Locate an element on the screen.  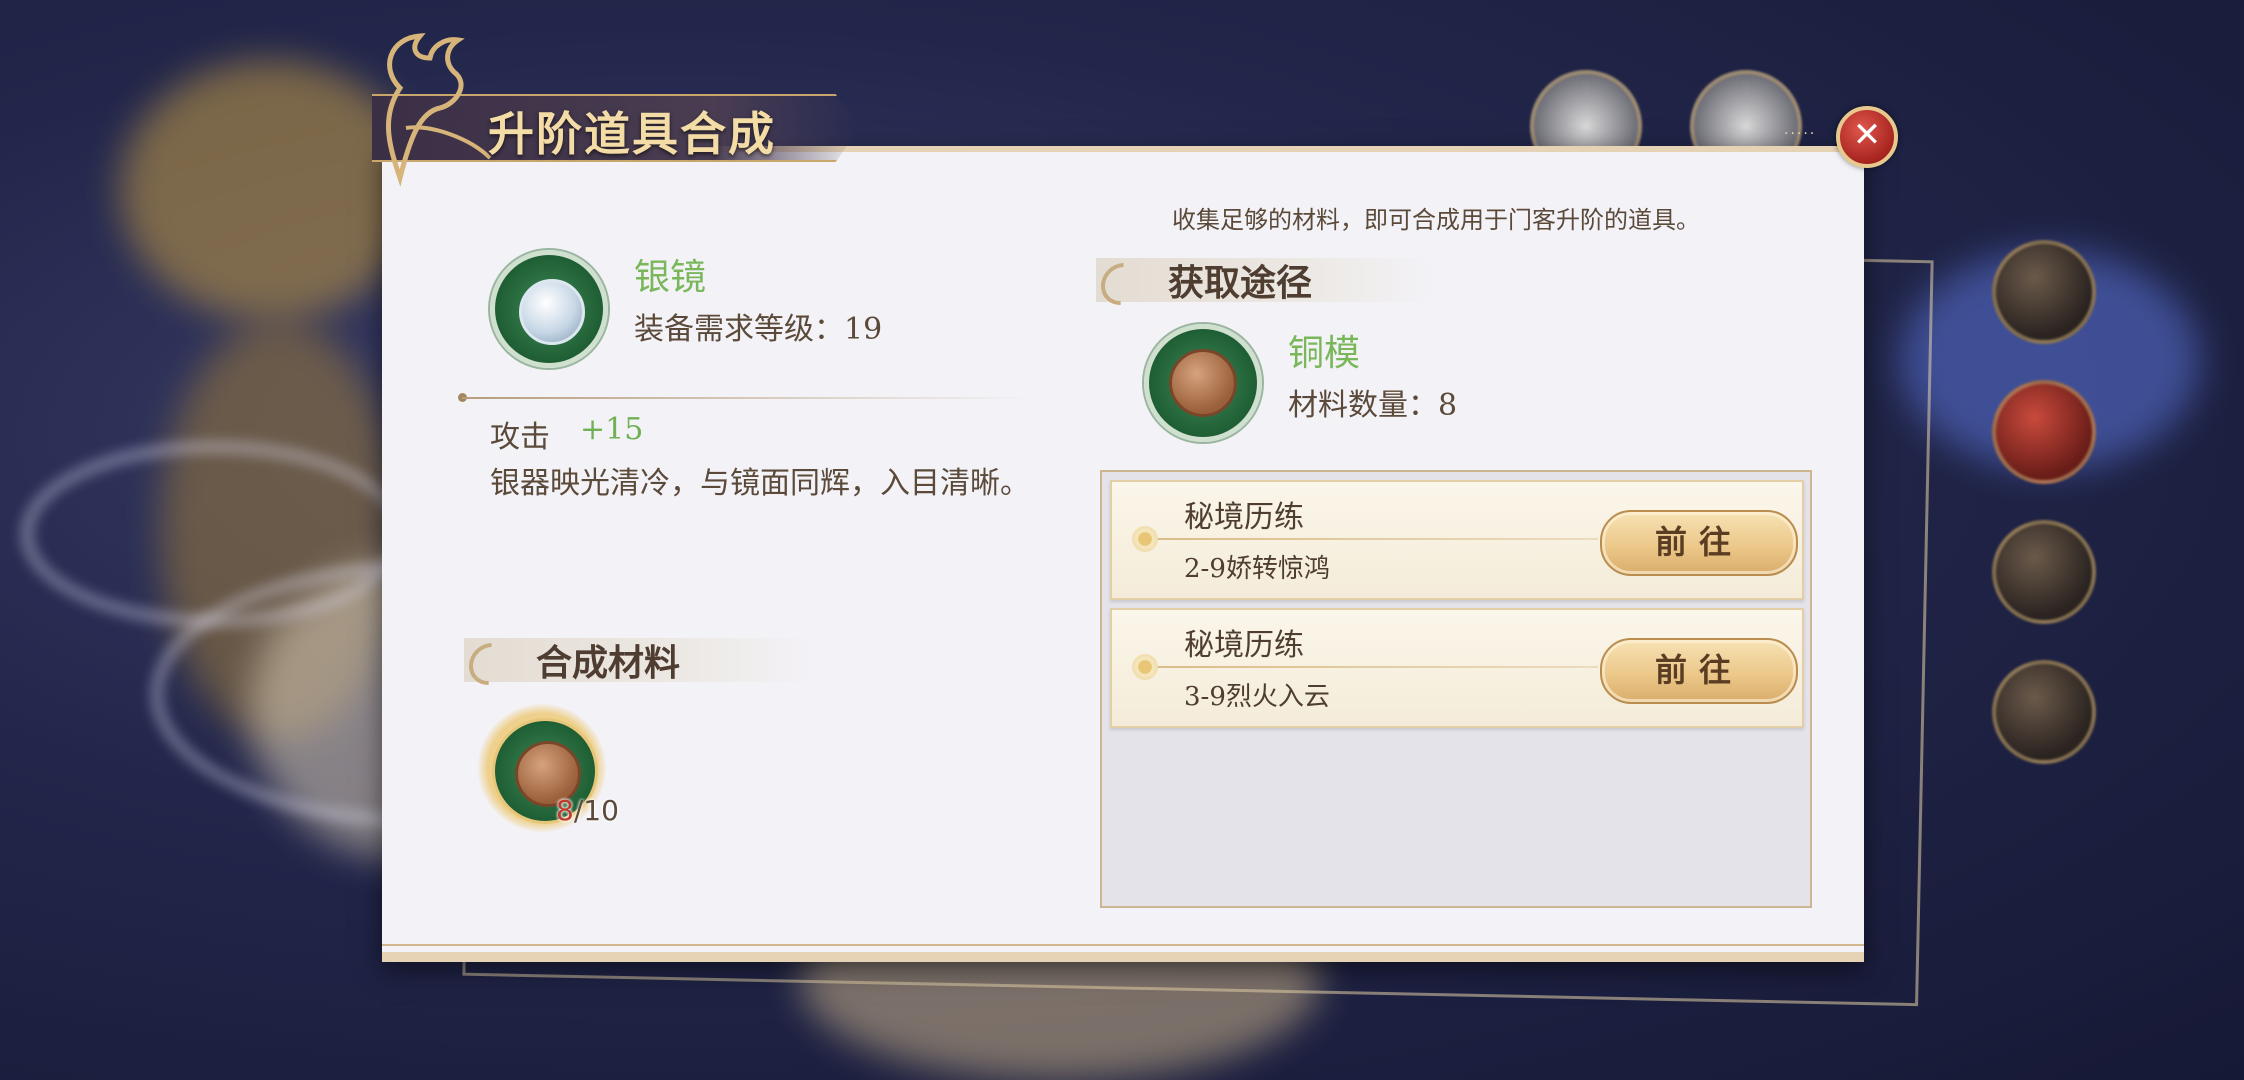
item-description: 银器映光清冷，与镜面同辉，入目清晰。 is located at coordinates (760, 483).